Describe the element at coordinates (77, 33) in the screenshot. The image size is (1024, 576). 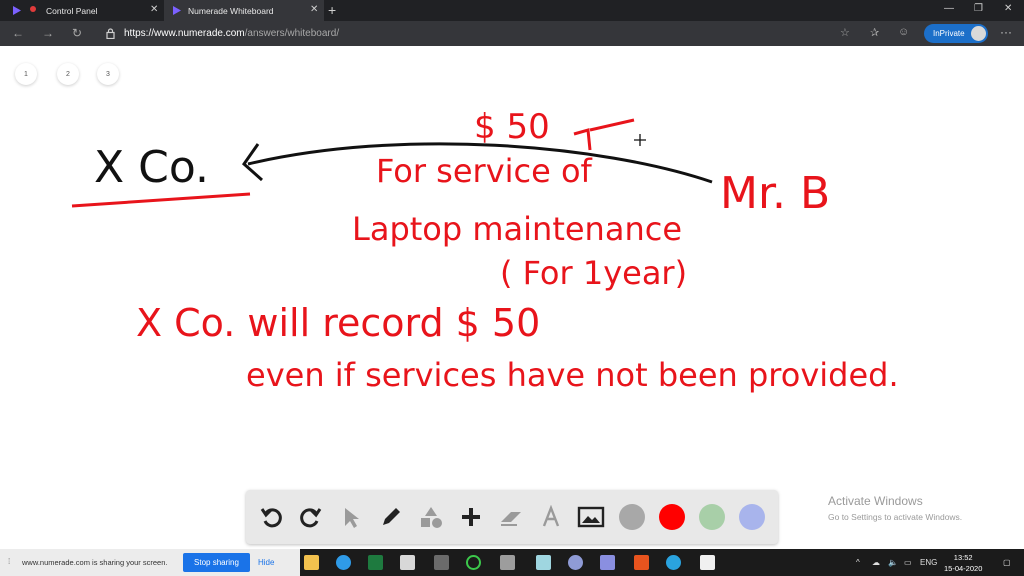
I see `refresh-icon: ↻` at that location.